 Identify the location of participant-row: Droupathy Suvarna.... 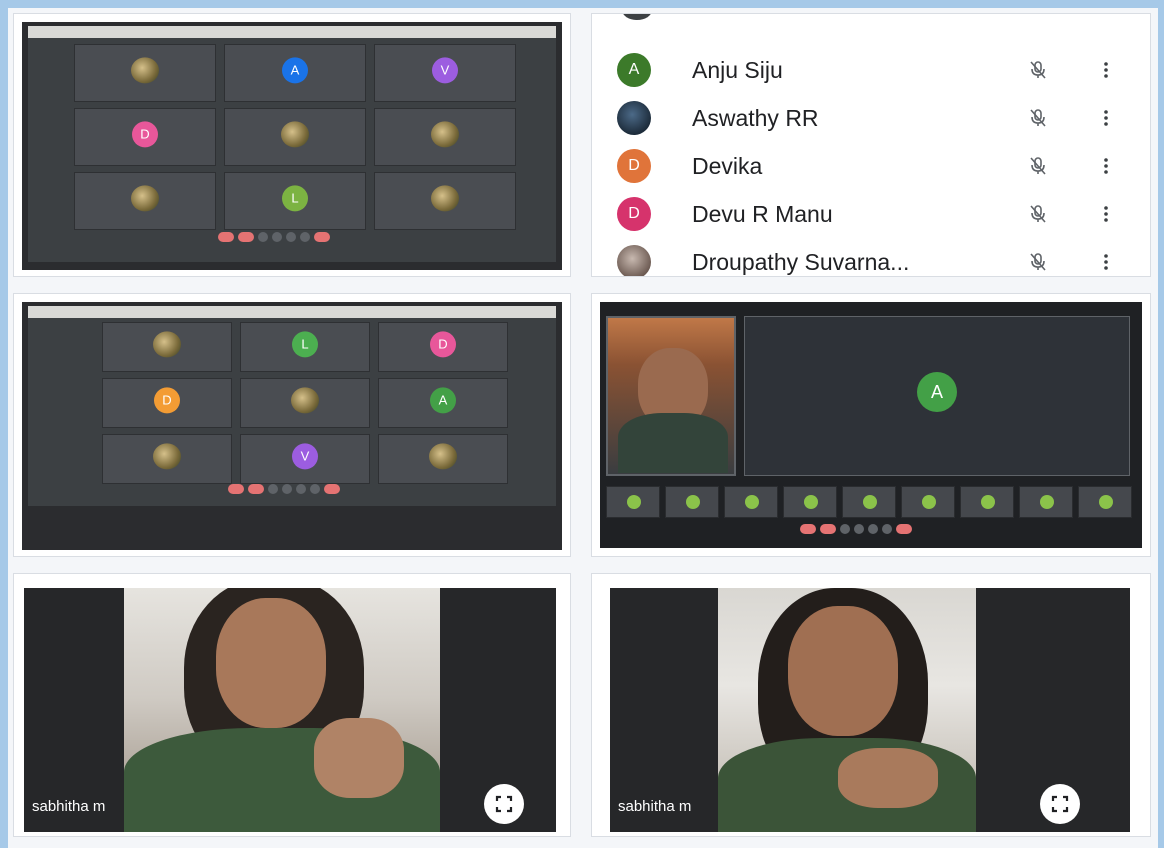
(871, 257).